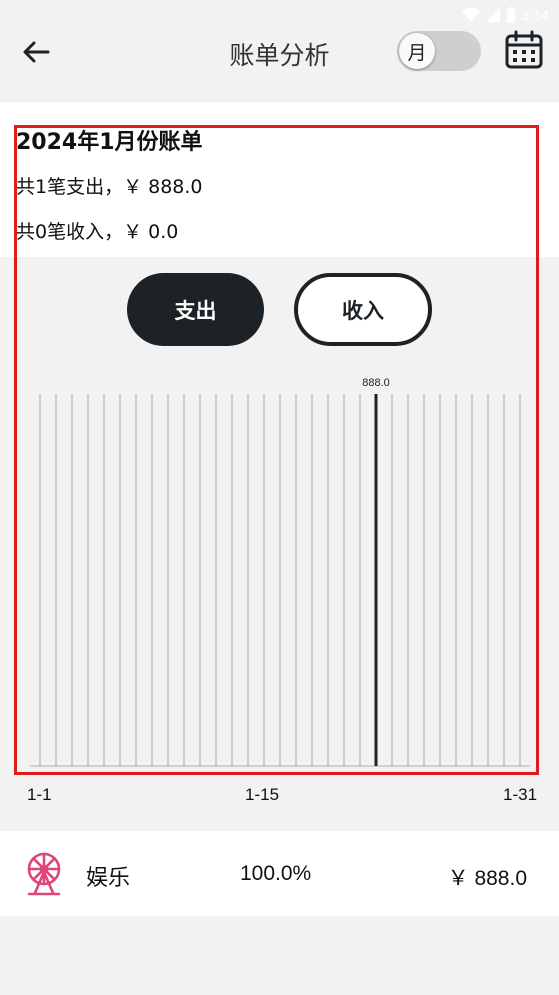  What do you see at coordinates (279, 52) in the screenshot?
I see `app-bar: 账单分析 月` at bounding box center [279, 52].